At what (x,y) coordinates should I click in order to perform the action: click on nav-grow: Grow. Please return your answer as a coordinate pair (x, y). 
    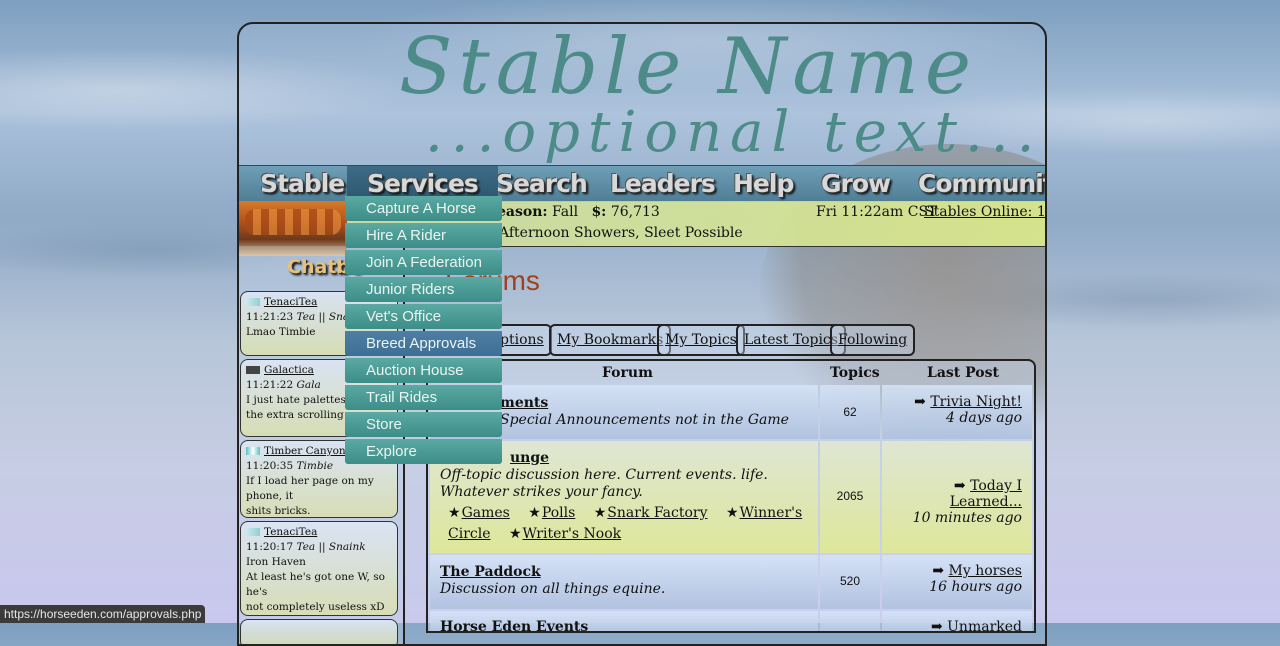
    Looking at the image, I should click on (856, 183).